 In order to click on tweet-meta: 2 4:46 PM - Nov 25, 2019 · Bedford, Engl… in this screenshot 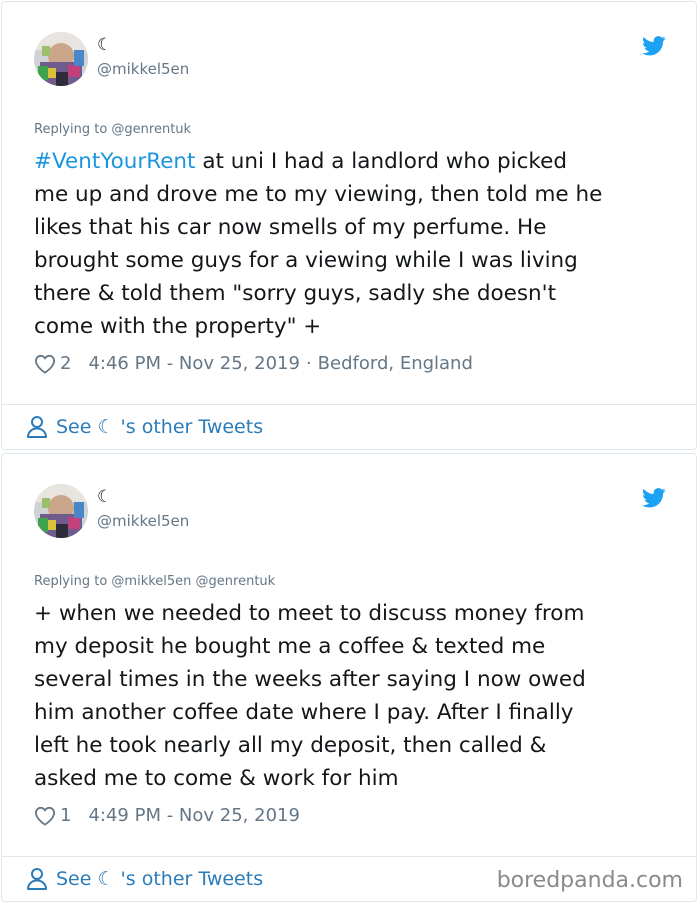, I will do `click(253, 364)`.